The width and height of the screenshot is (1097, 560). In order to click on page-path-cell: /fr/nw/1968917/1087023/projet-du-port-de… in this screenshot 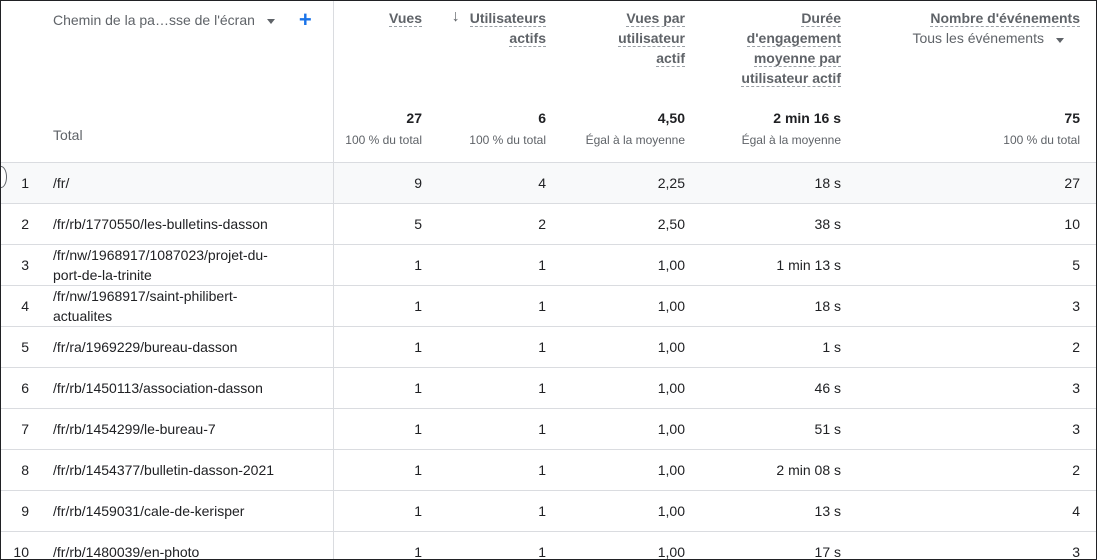, I will do `click(187, 265)`.